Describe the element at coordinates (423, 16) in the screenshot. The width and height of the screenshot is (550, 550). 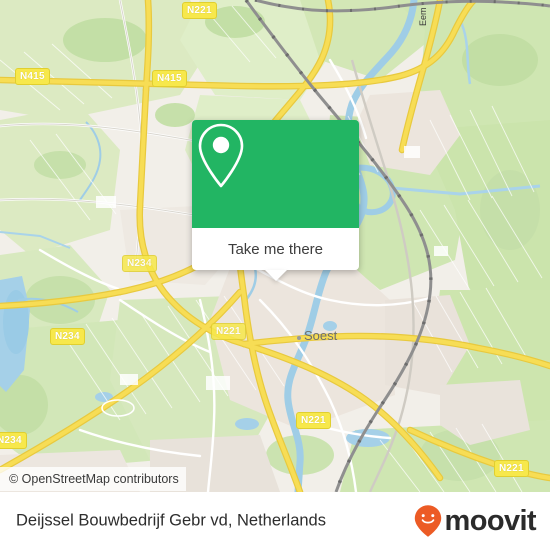
I see `river-label-eem: Eem` at that location.